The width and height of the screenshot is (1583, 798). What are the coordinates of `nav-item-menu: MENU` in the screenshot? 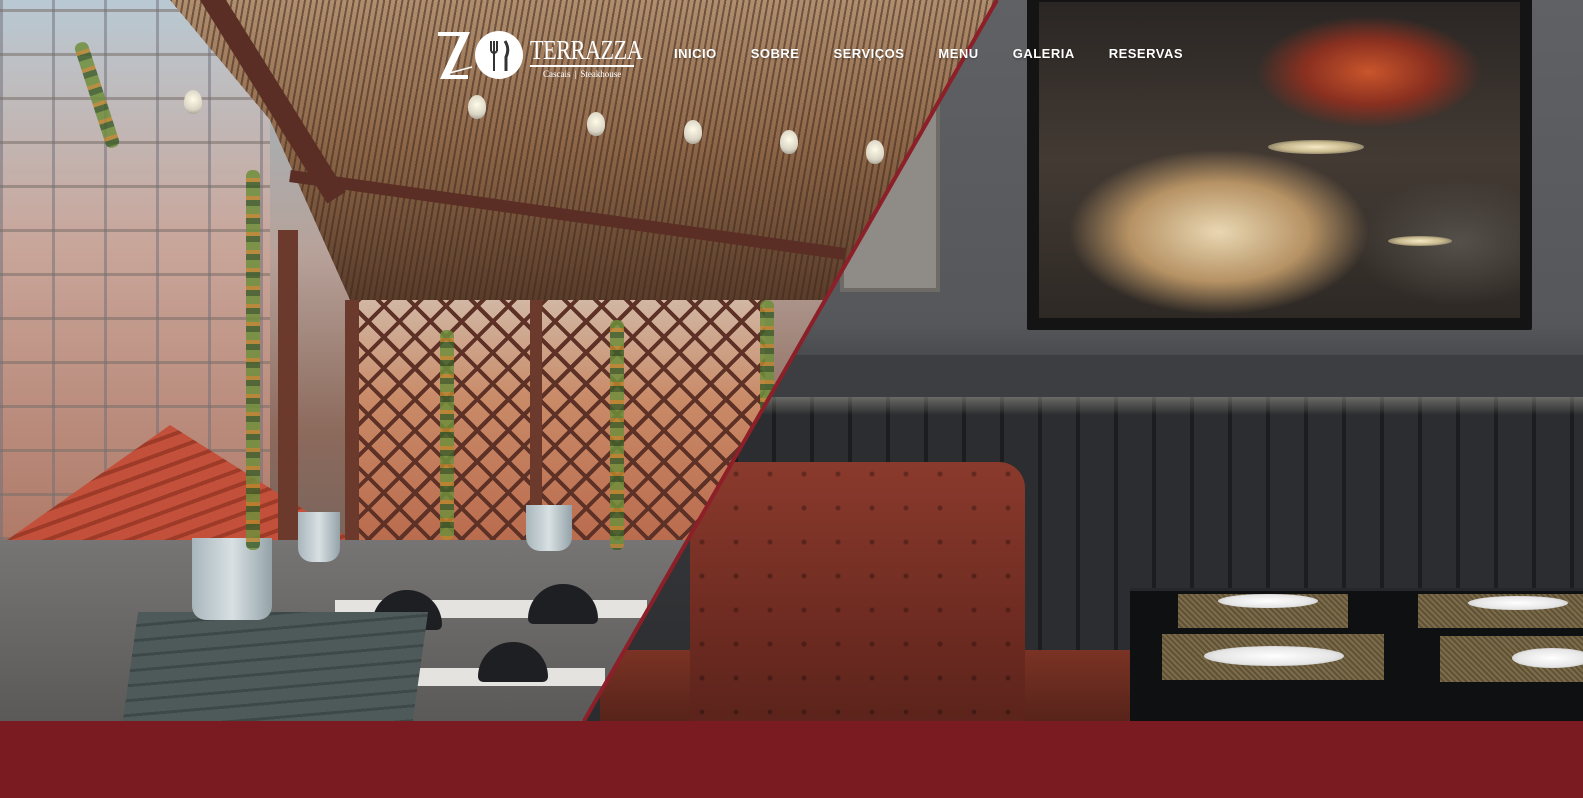 It's located at (958, 55).